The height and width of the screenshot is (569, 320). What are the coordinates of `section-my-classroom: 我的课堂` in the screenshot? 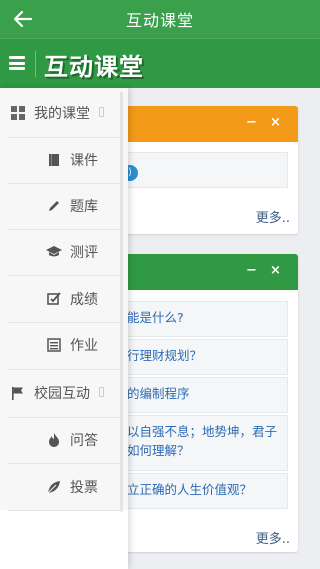 It's located at (64, 113).